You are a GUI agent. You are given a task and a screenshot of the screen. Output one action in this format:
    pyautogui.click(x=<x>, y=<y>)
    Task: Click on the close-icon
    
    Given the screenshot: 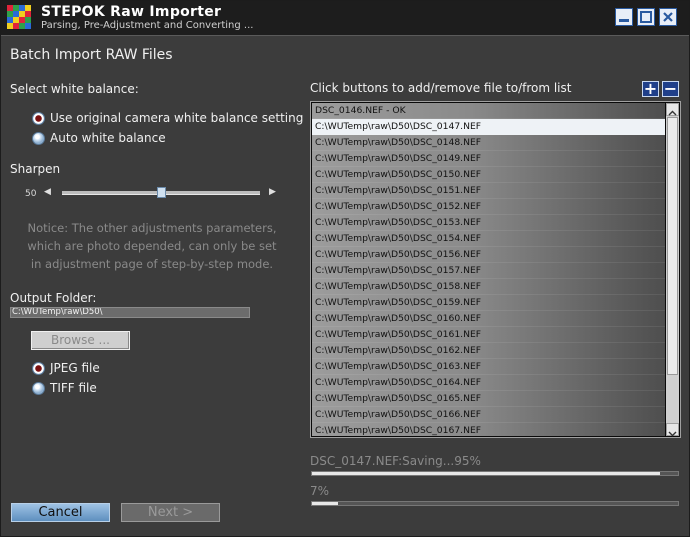 What is the action you would take?
    pyautogui.click(x=668, y=17)
    